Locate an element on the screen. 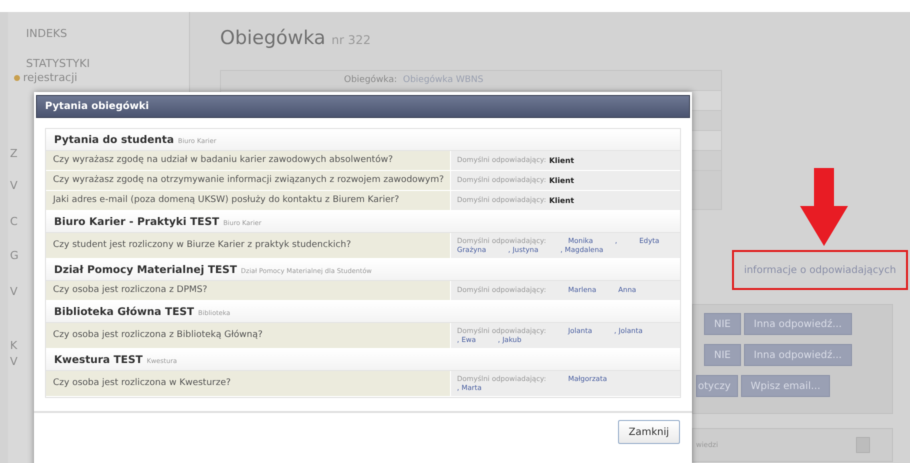 Image resolution: width=910 pixels, height=463 pixels. bullet-icon is located at coordinates (17, 78).